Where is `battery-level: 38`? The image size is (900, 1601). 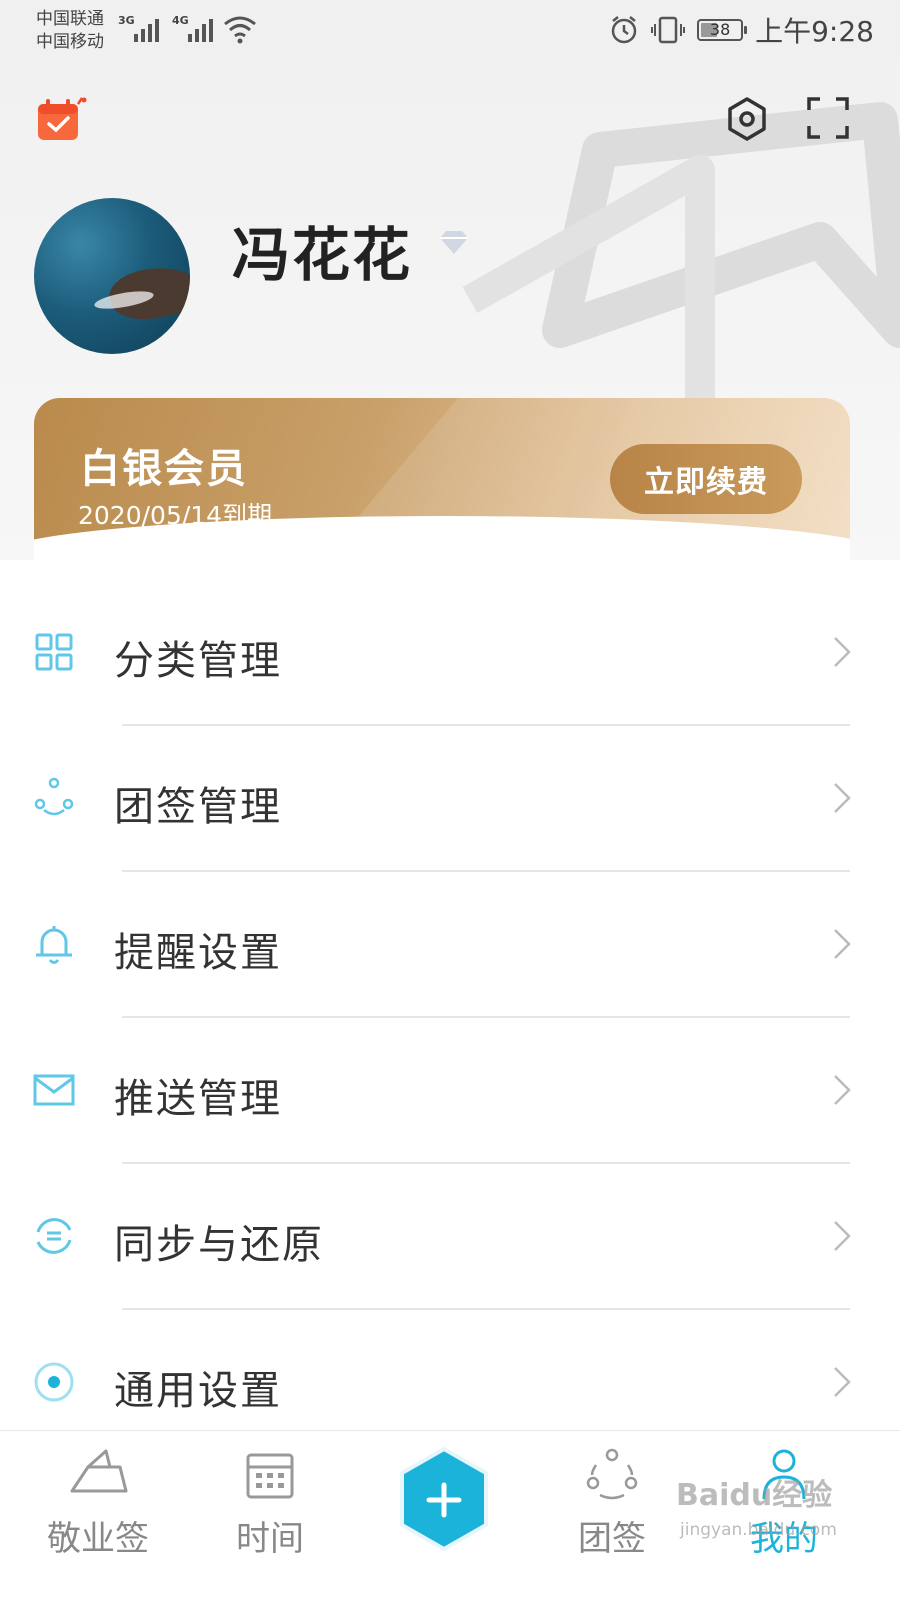
battery-level: 38 is located at coordinates (720, 29).